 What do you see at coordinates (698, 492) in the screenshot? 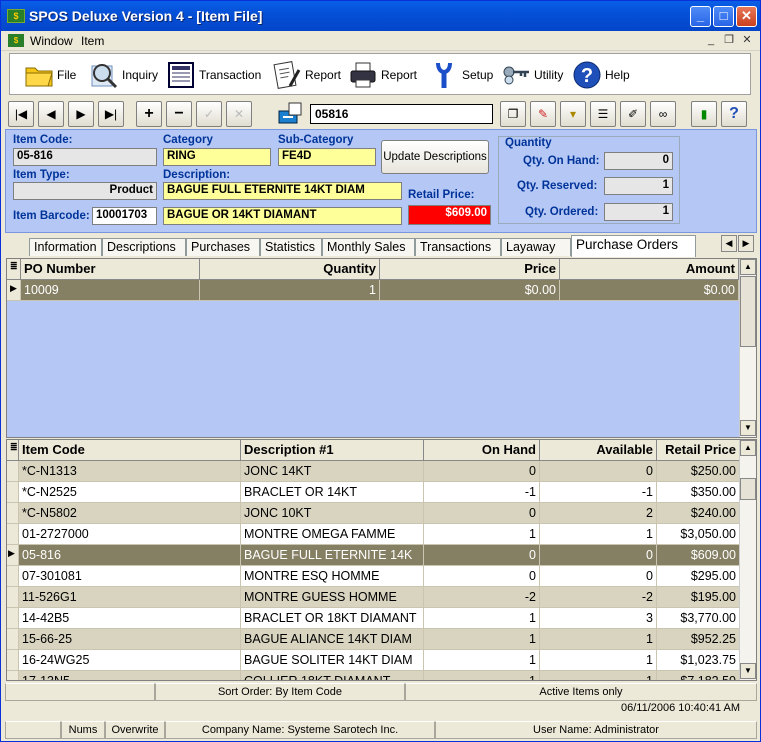
I see `item-cell: $350.00` at bounding box center [698, 492].